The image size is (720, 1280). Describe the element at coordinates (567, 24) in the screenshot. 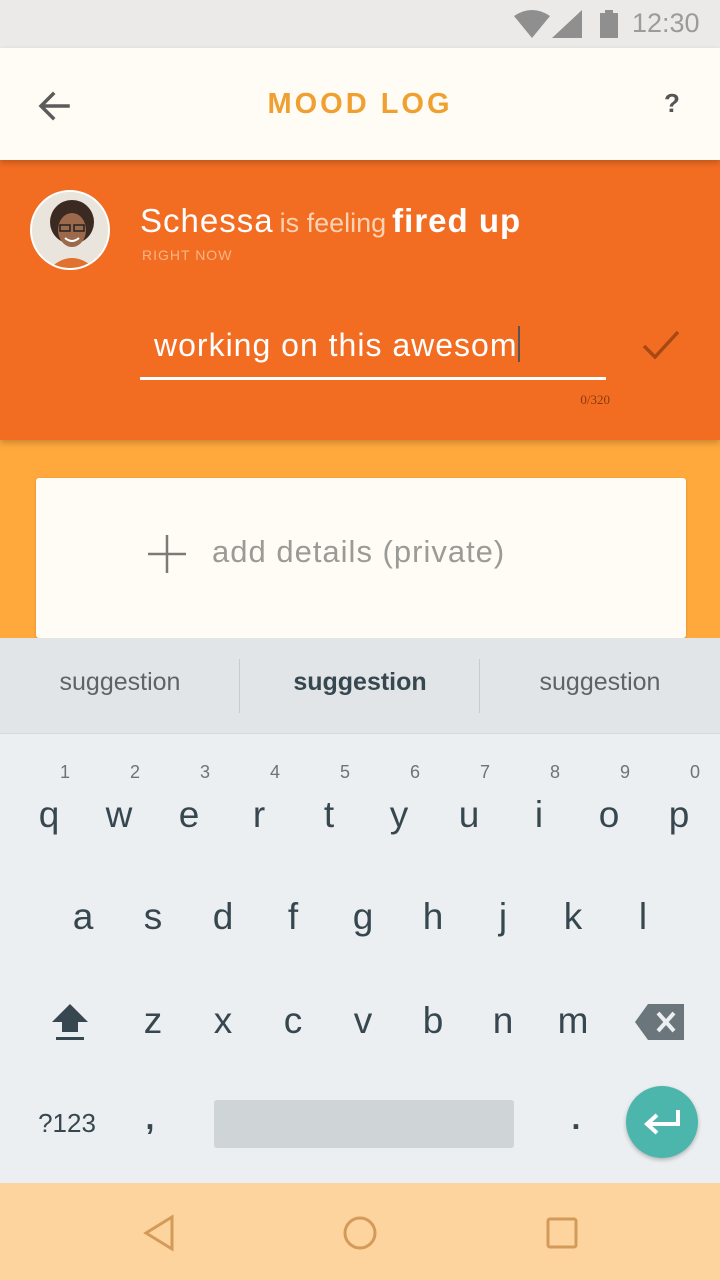

I see `signal-icon` at that location.